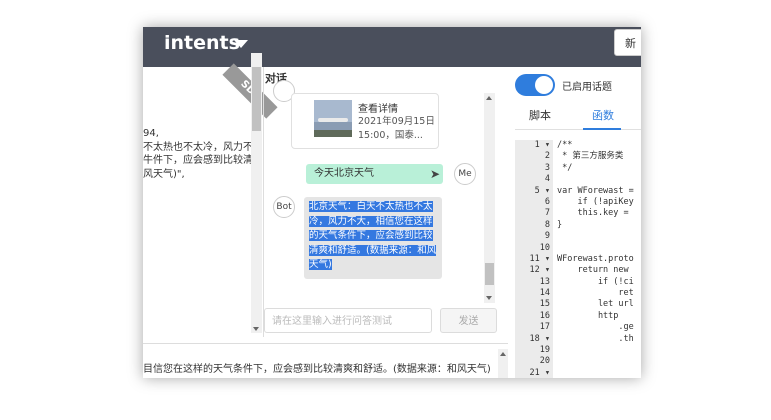 The height and width of the screenshot is (420, 771). Describe the element at coordinates (468, 320) in the screenshot. I see `send-button: 发送` at that location.